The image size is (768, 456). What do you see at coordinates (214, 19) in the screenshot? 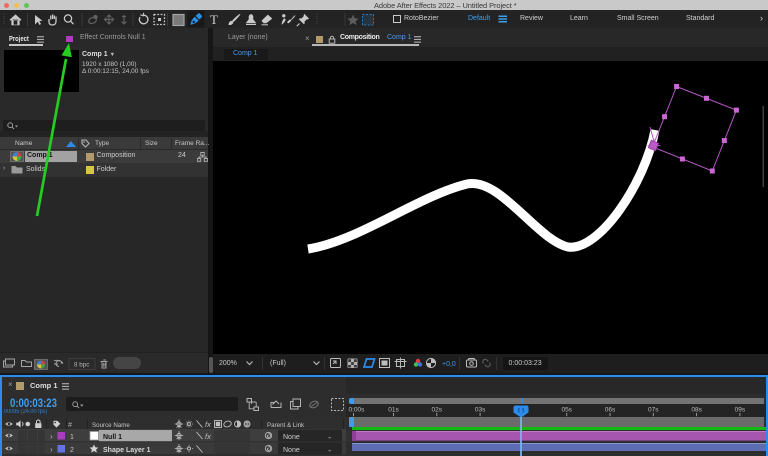
I see `svg-text: T` at bounding box center [214, 19].